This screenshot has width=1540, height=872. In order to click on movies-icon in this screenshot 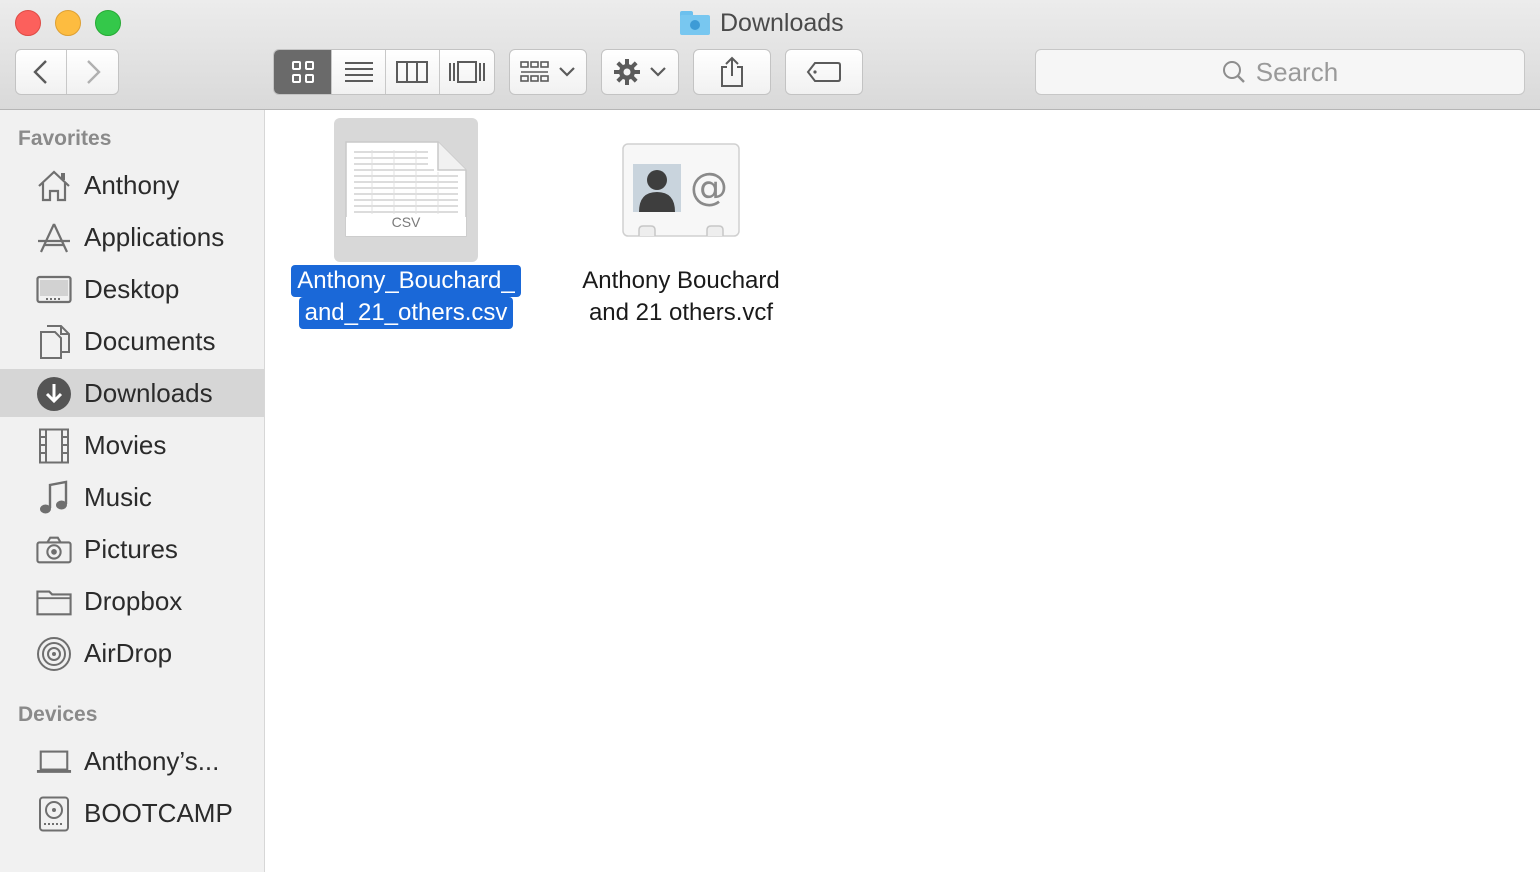, I will do `click(54, 446)`.